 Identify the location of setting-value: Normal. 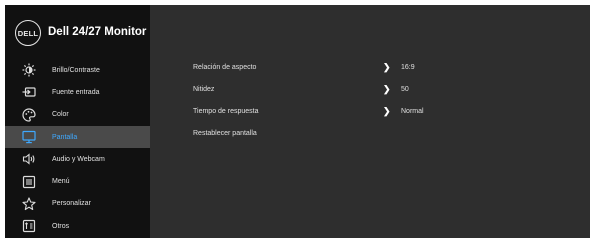
(412, 111).